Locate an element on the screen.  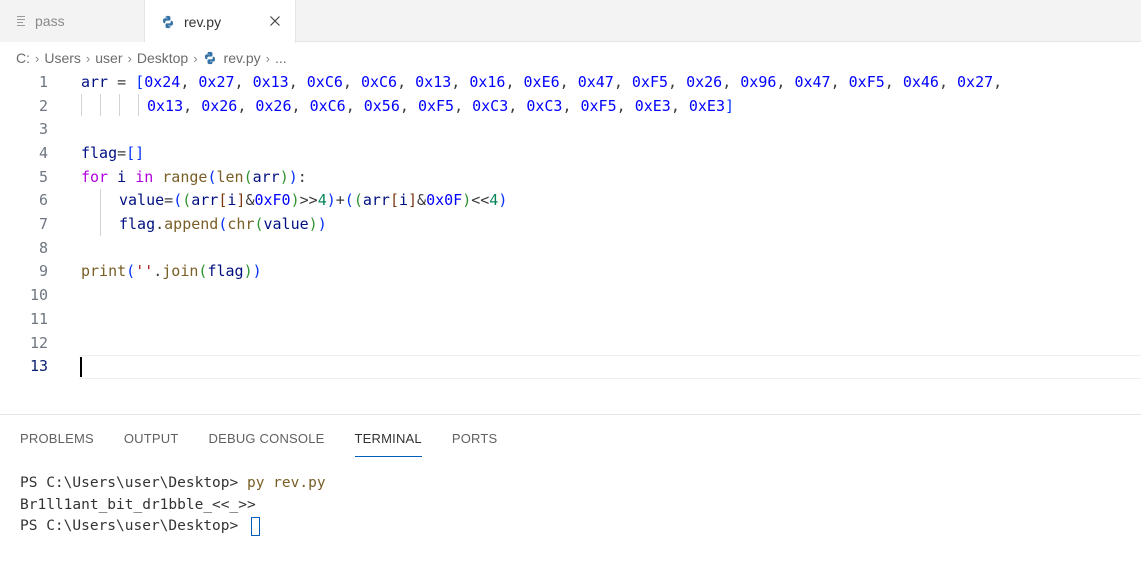
terminal-line: Br1ll1ant_bit_dr1bble_<<_>> is located at coordinates (173, 506).